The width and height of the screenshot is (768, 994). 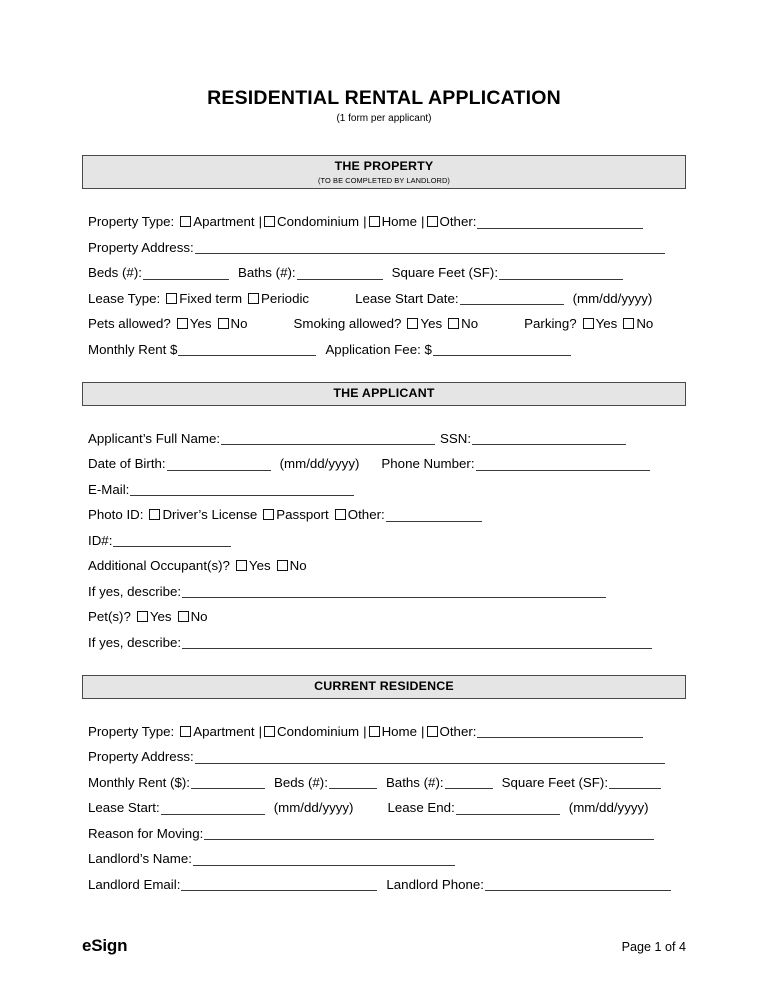 I want to click on field-row-cur-property-address: Property Address:, so click(x=387, y=757).